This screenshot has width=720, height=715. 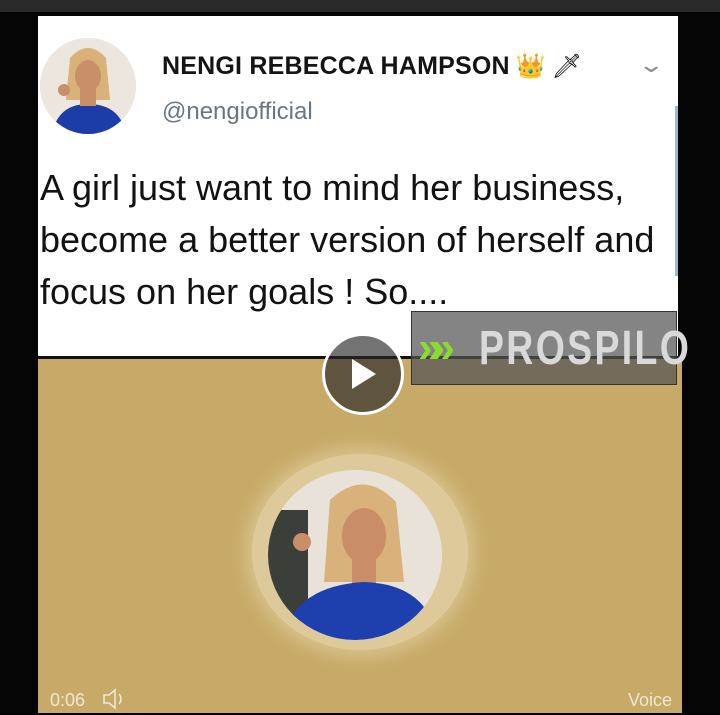 I want to click on avatar-portrait-image, so click(x=88, y=86).